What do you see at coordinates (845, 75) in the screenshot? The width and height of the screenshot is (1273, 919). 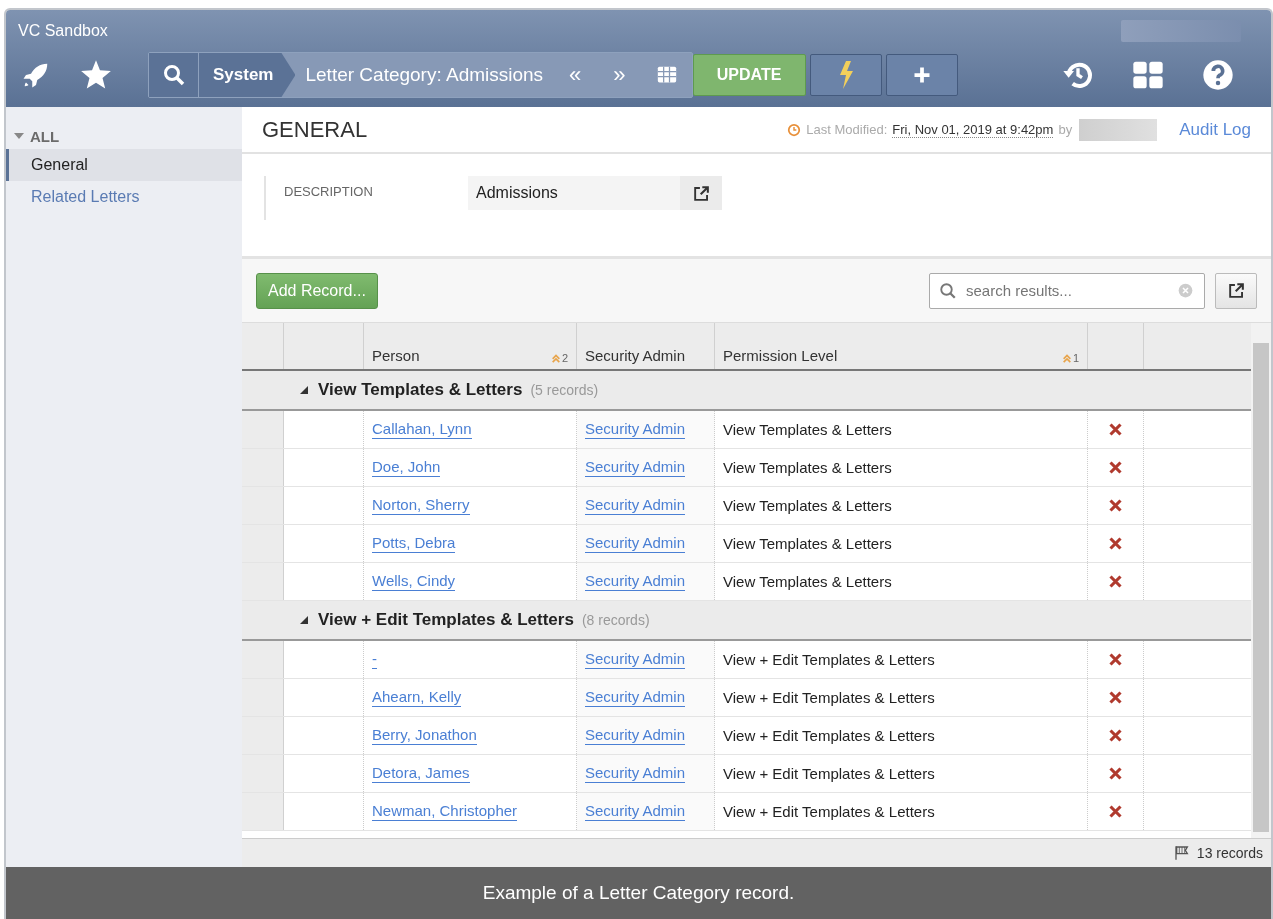 I see `actions-button` at bounding box center [845, 75].